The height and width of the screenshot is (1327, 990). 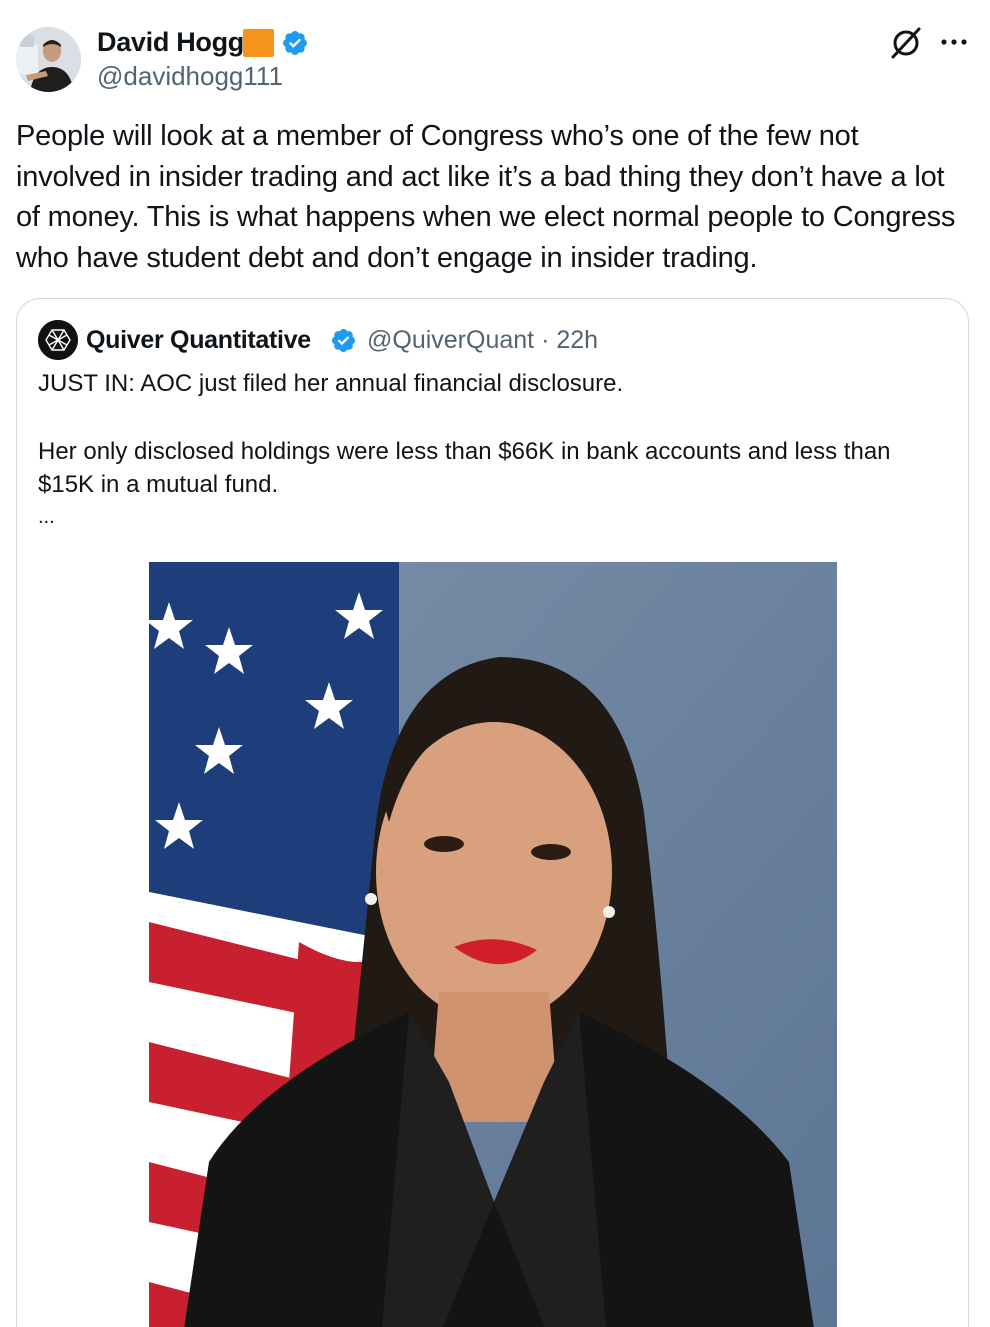 I want to click on quote-timestamp: 22h, so click(x=577, y=340).